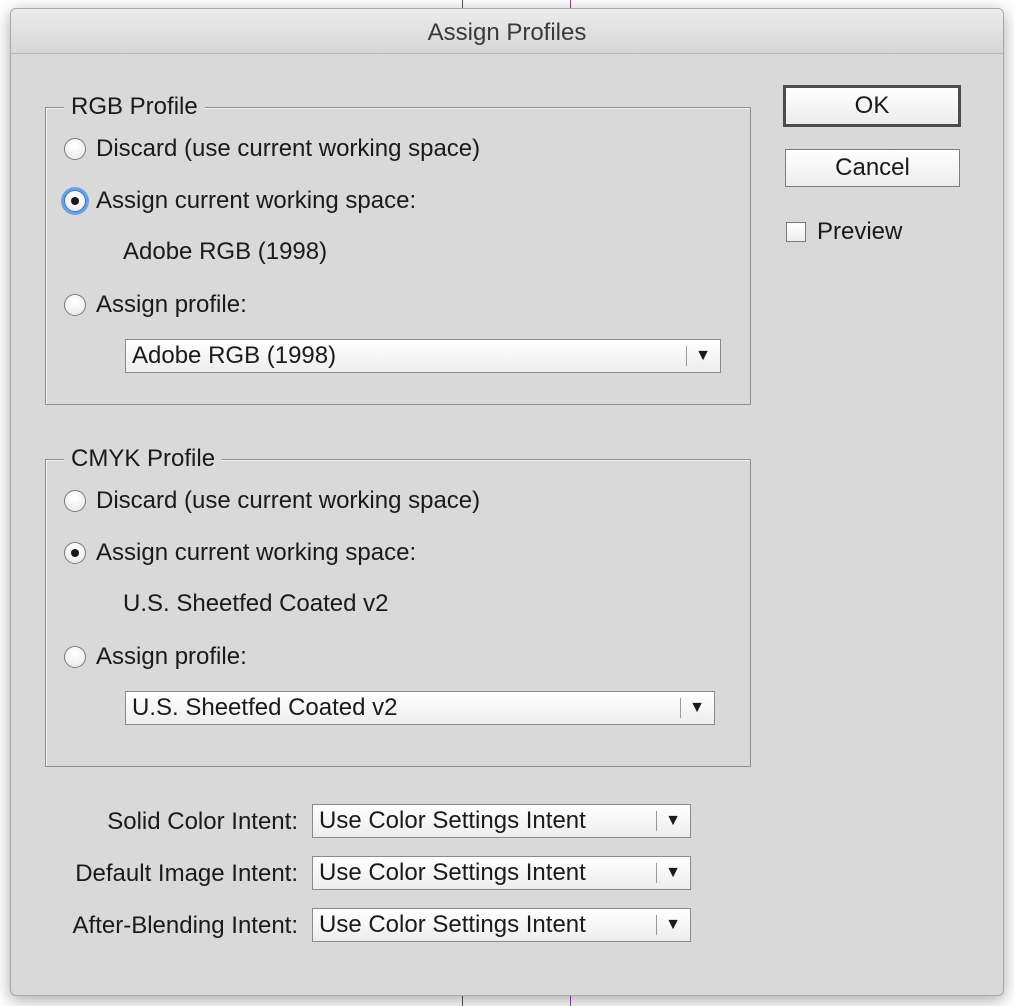  What do you see at coordinates (225, 251) in the screenshot?
I see `rgb-working-space-value: Adobe RGB (1998)` at bounding box center [225, 251].